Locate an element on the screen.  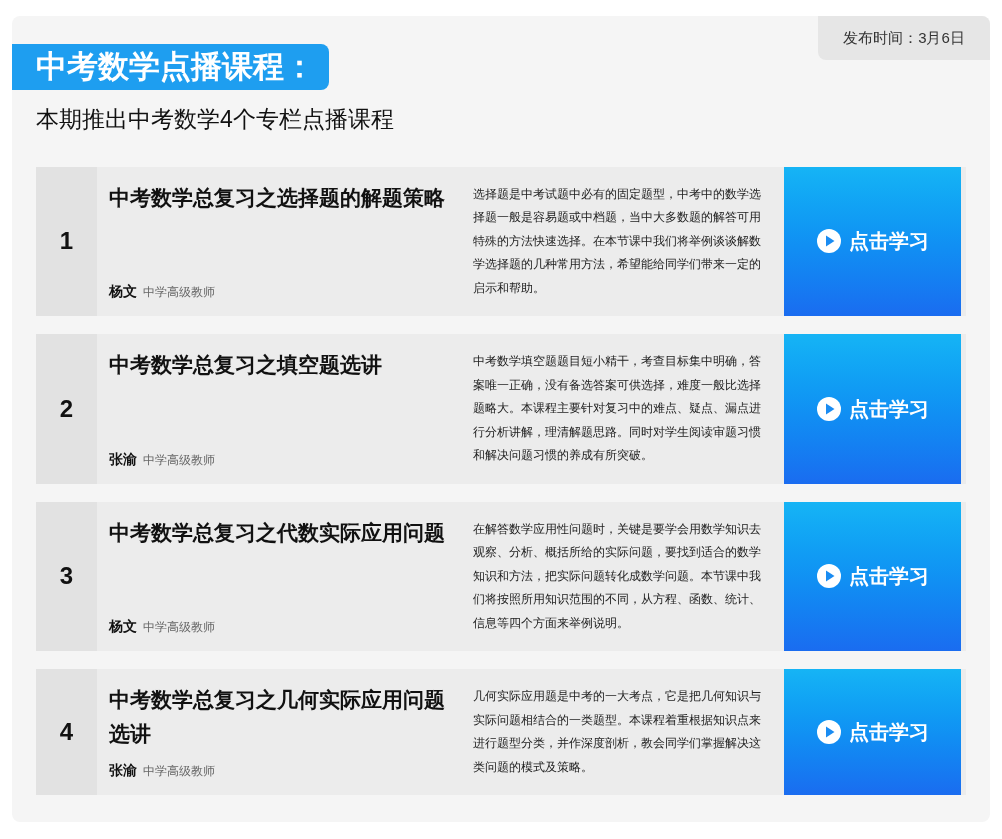
course-number: 2 is located at coordinates (66, 409).